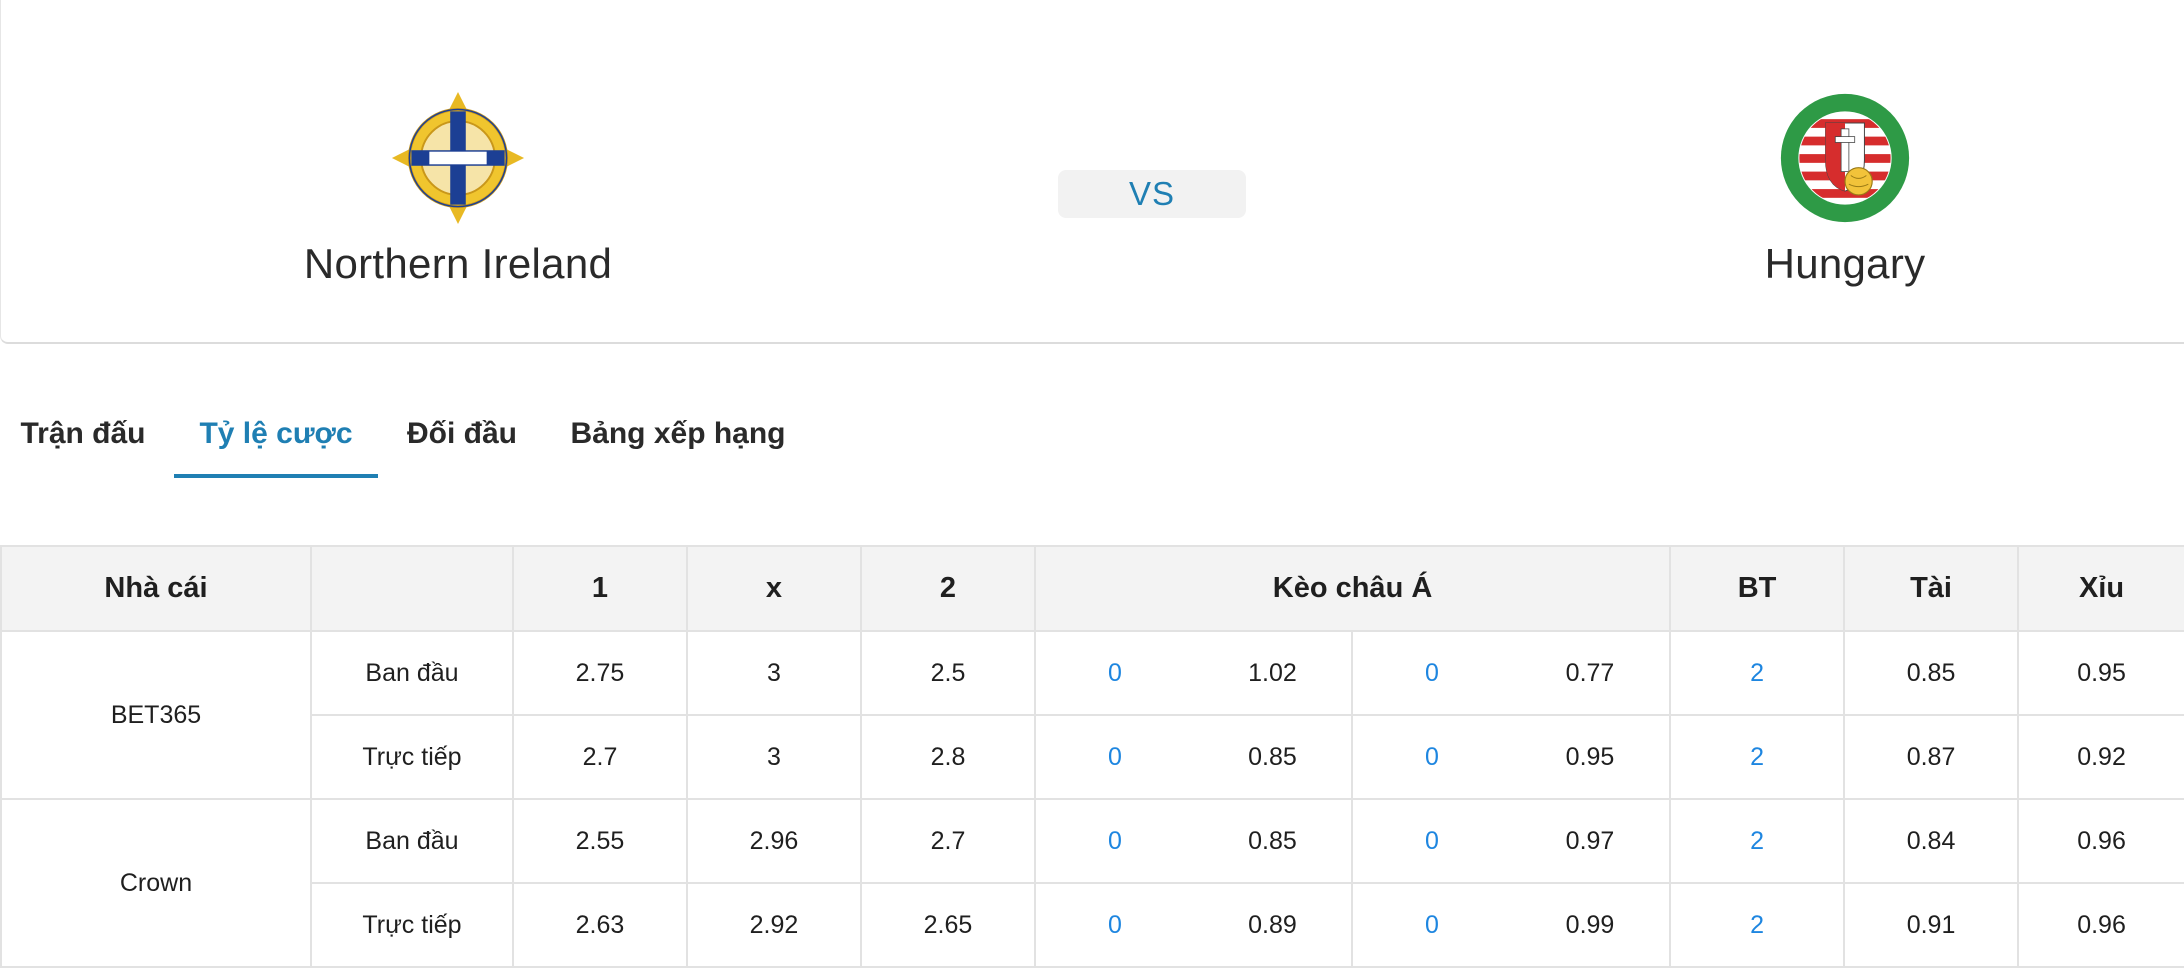  I want to click on over-odds: 0.87, so click(1931, 757).